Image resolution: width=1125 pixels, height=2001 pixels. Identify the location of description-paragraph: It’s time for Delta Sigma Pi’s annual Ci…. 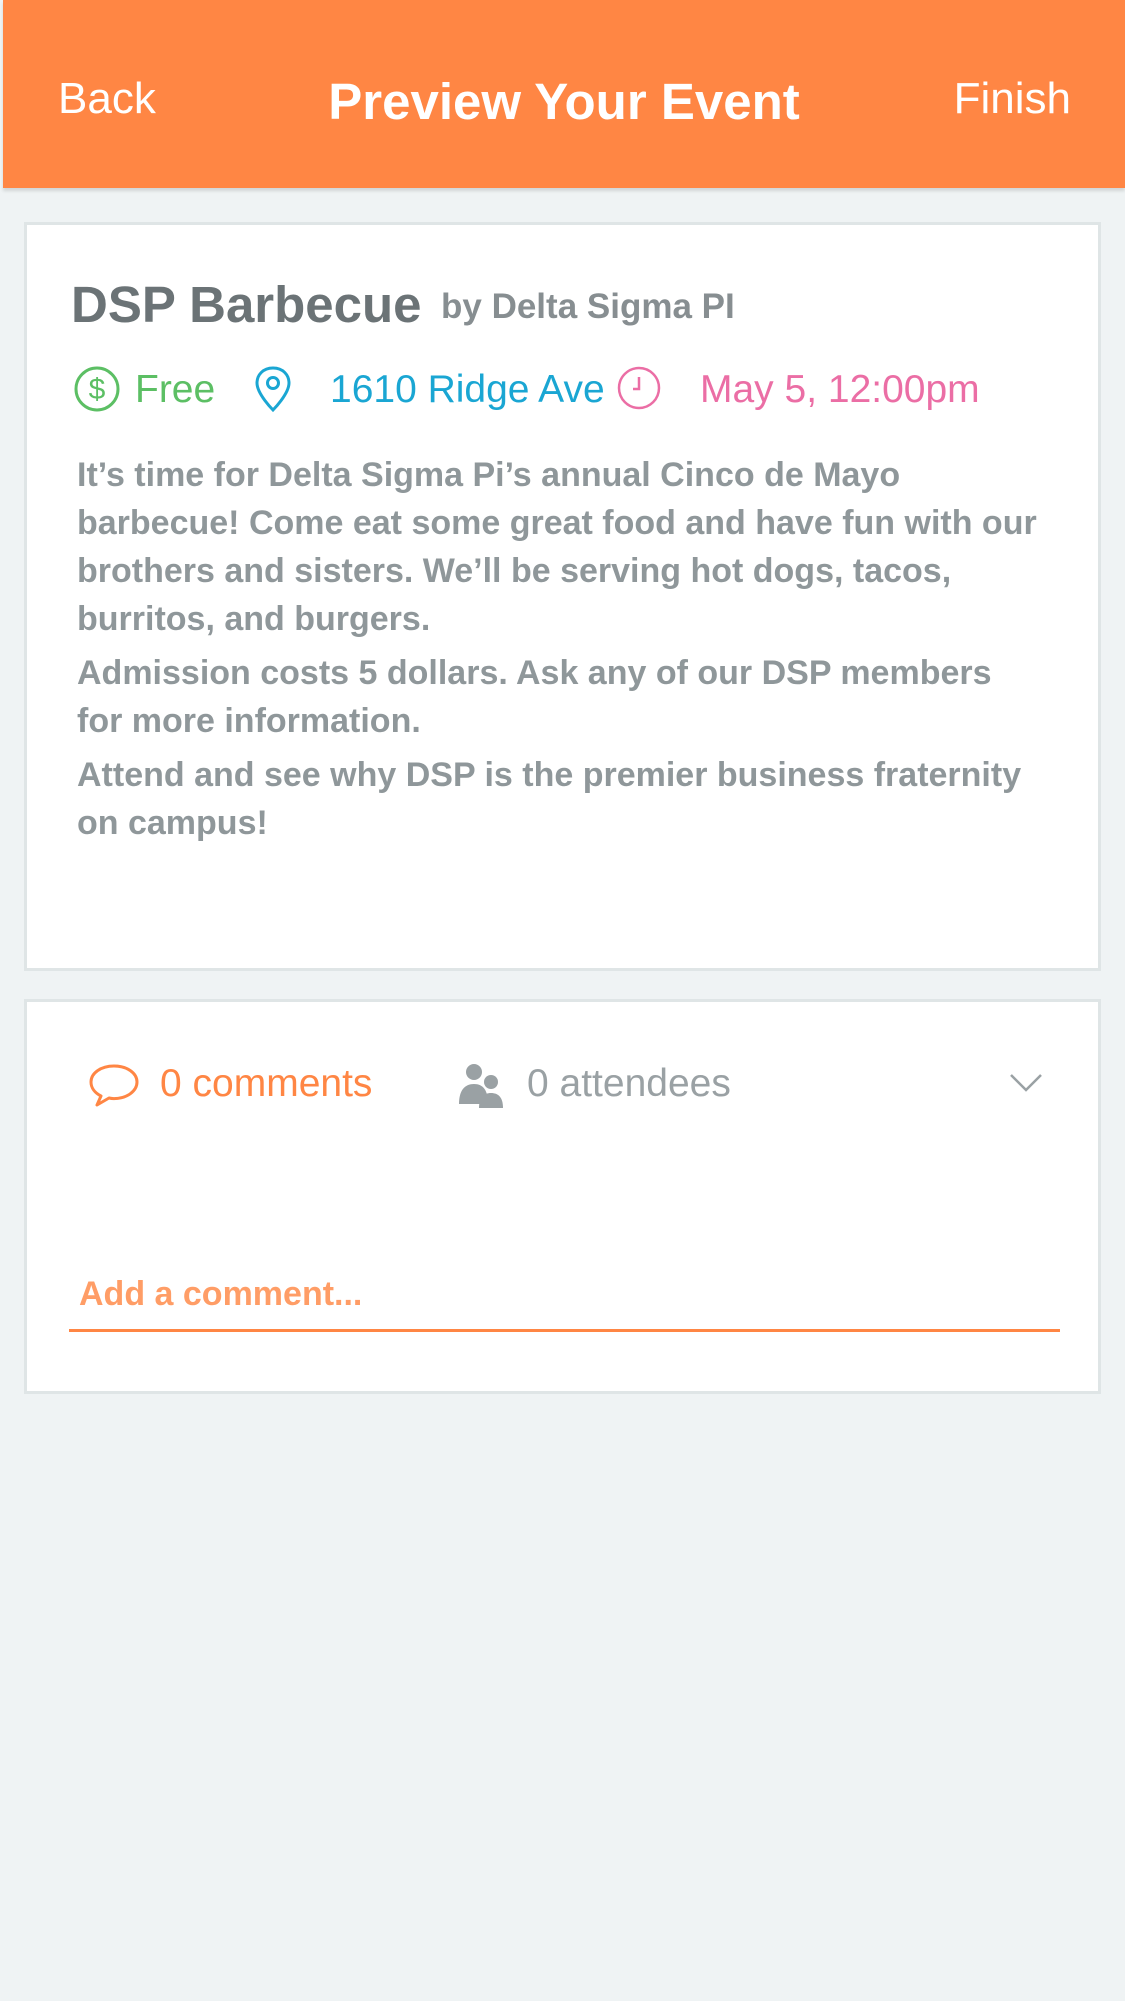
(557, 547).